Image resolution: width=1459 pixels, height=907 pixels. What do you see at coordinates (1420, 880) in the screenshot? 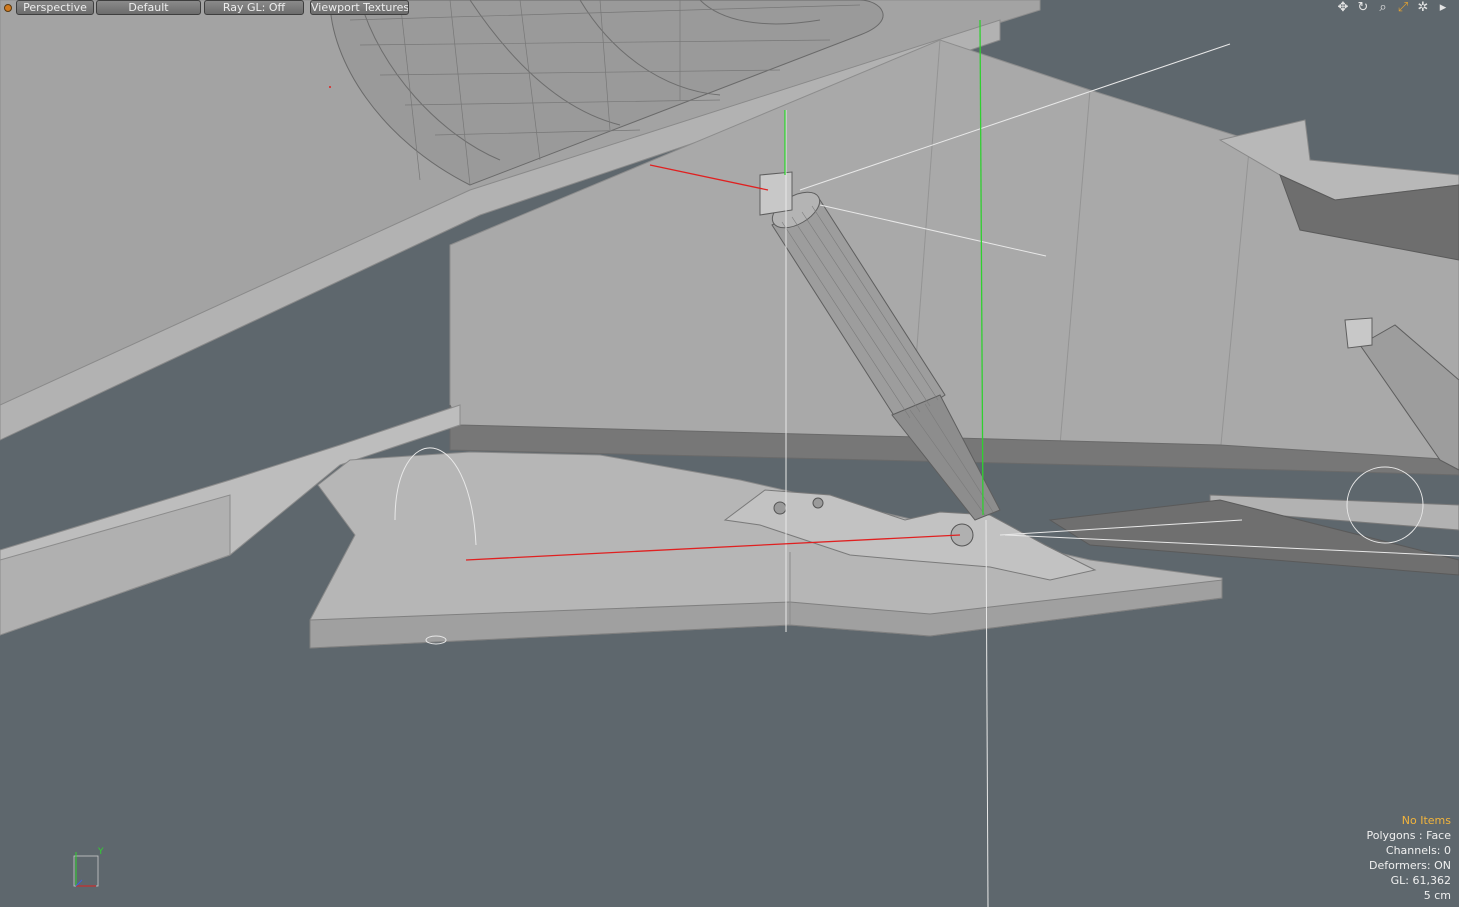
I see `gl-polygon-count: GL: 61,362` at bounding box center [1420, 880].